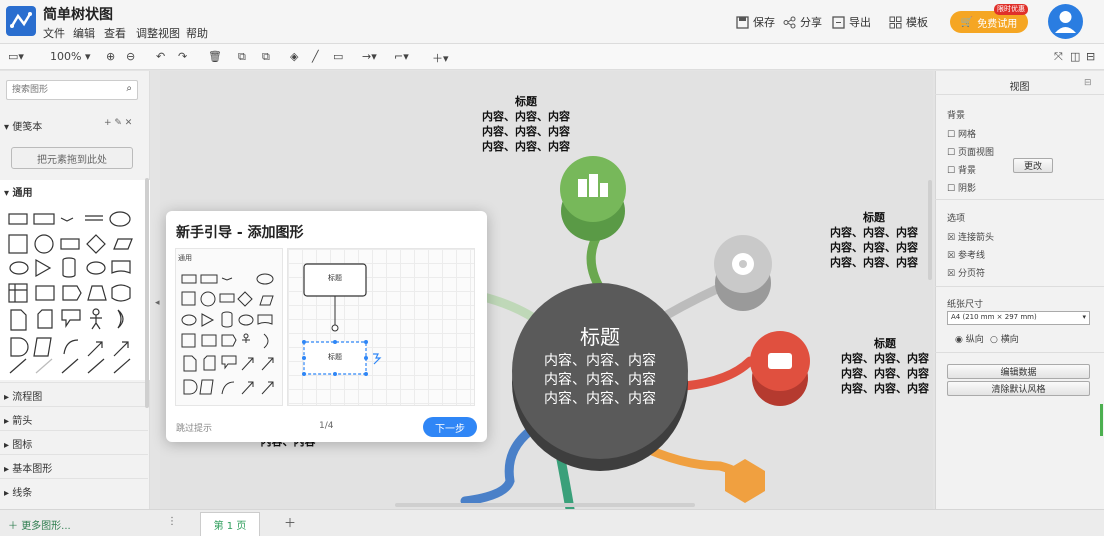  I want to click on share-icon, so click(789, 22).